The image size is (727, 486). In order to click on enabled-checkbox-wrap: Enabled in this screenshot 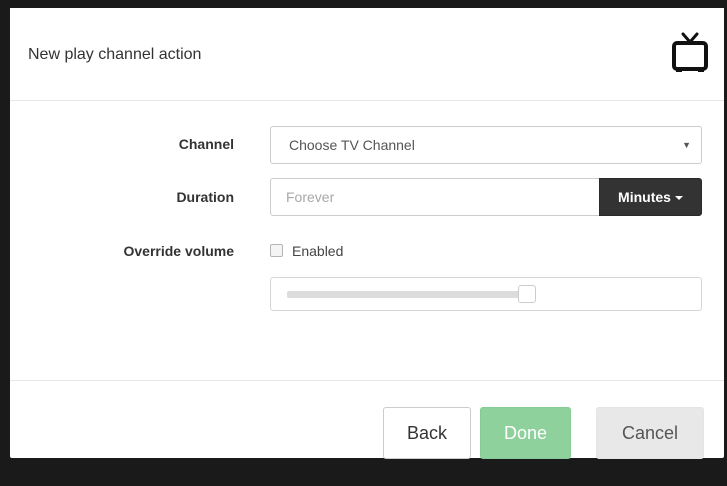, I will do `click(306, 251)`.